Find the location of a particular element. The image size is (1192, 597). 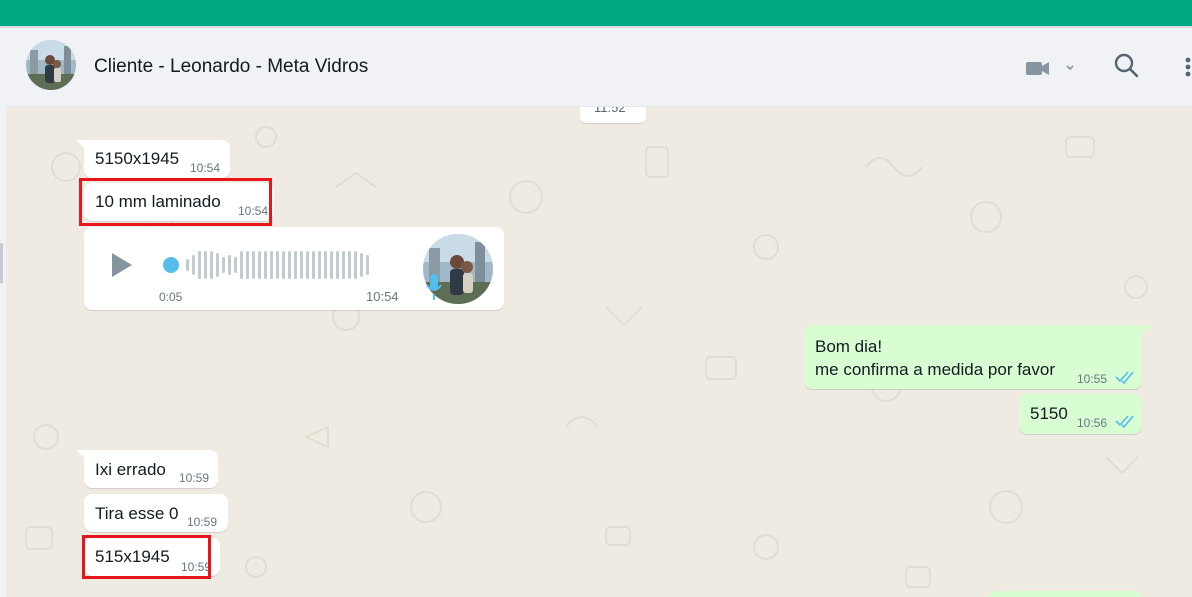

contact-avatar is located at coordinates (51, 65).